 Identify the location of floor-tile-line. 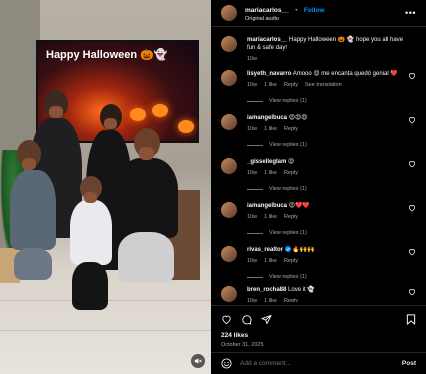
(105, 330).